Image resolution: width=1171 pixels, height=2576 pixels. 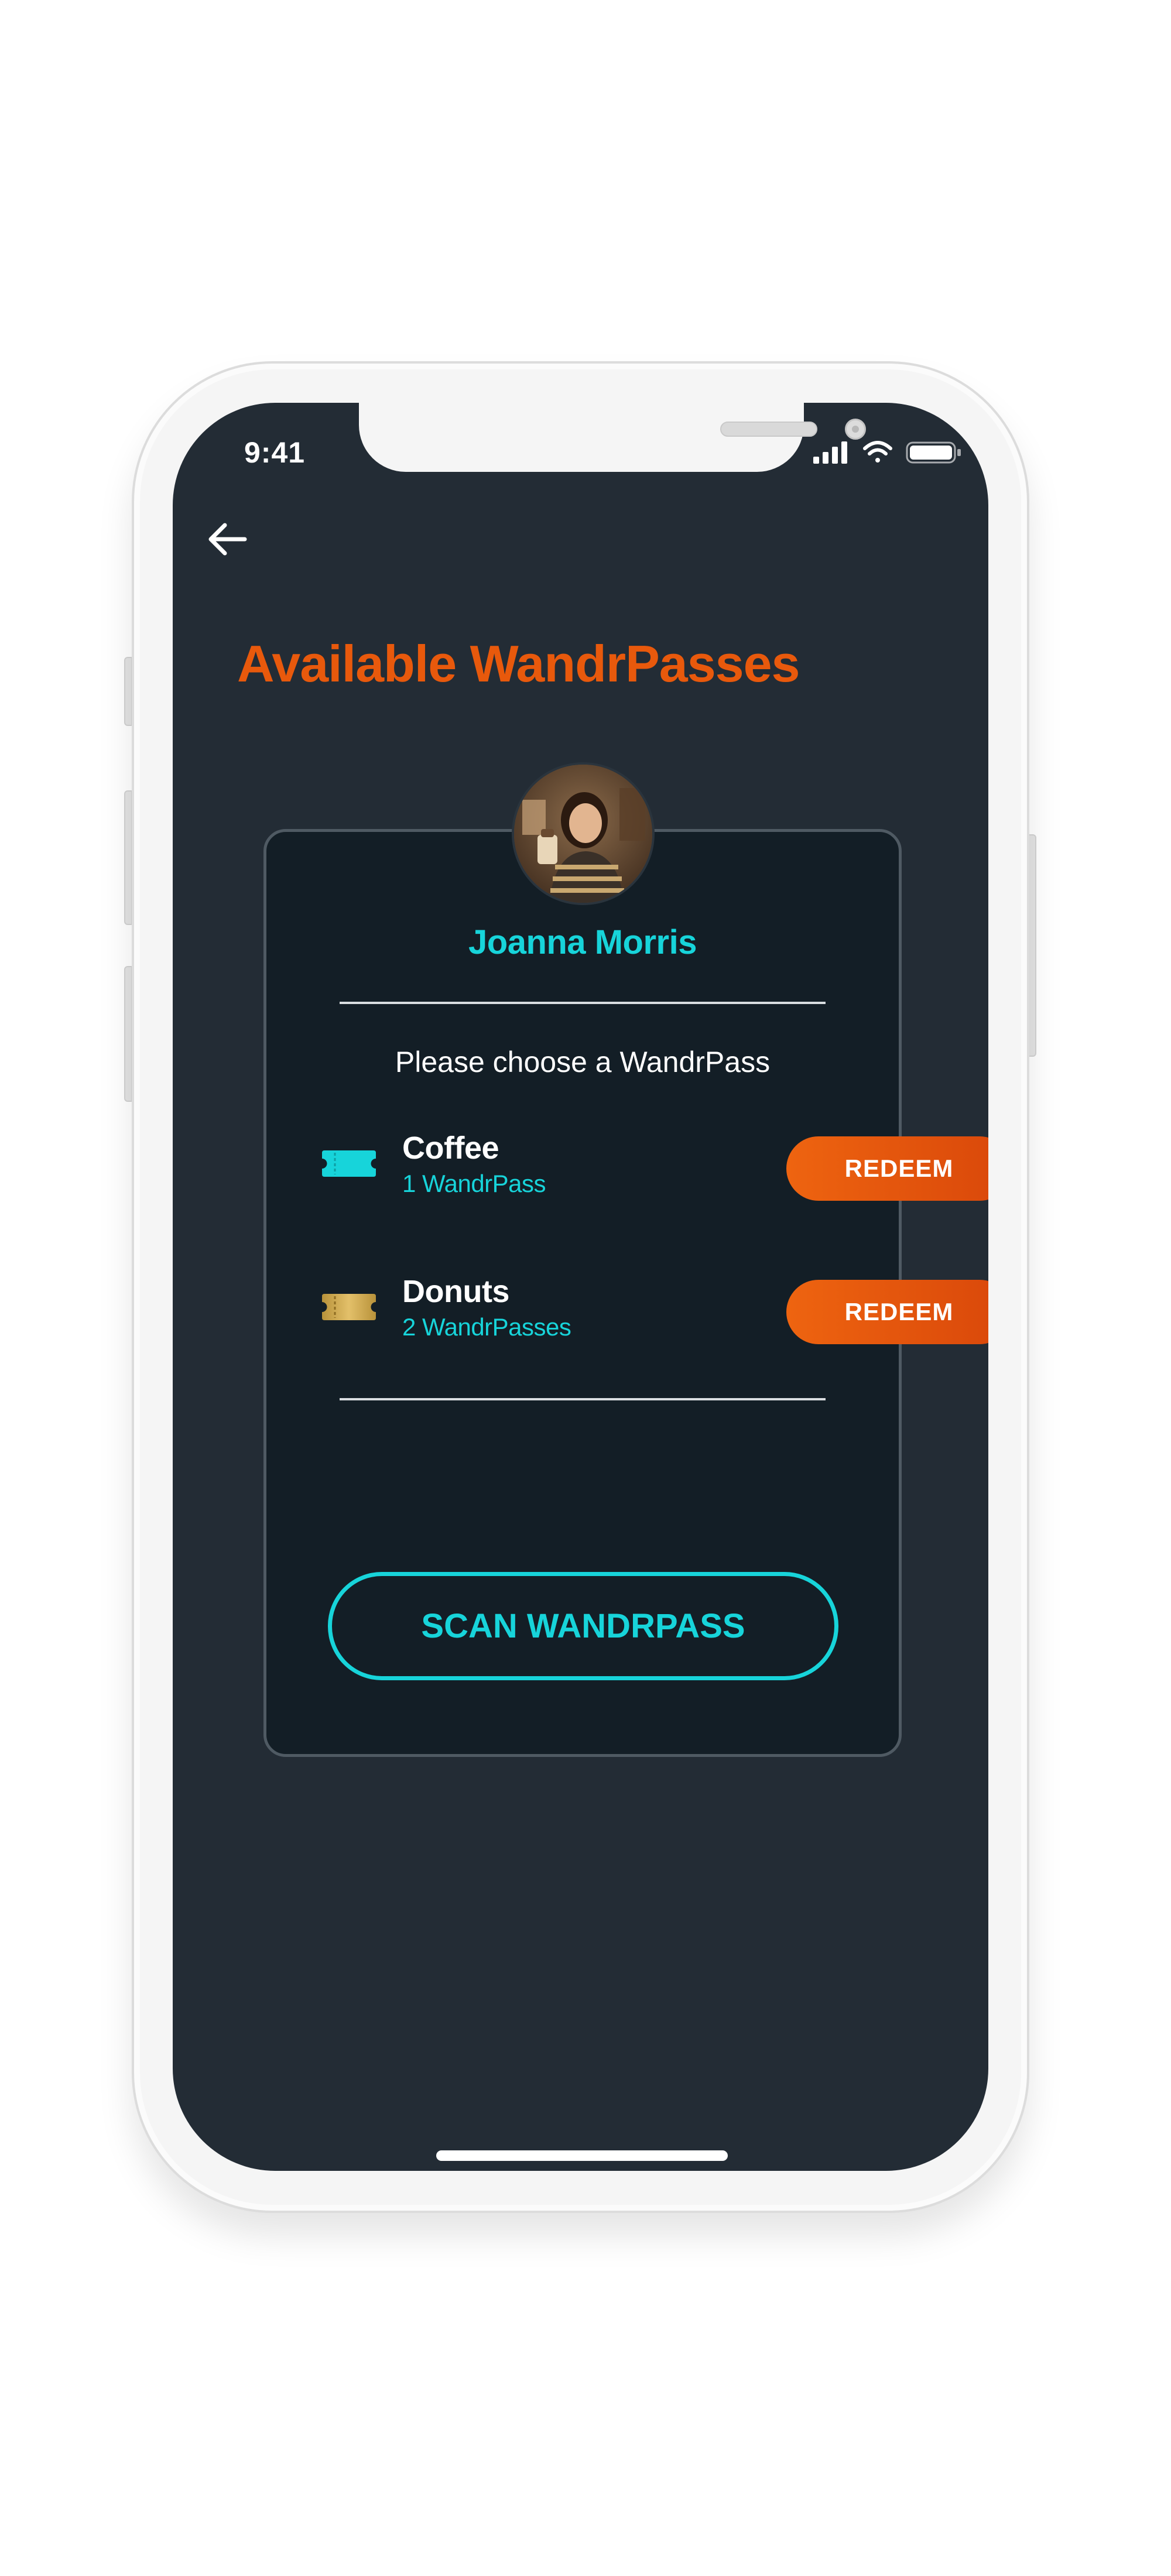 I want to click on avatar, so click(x=583, y=834).